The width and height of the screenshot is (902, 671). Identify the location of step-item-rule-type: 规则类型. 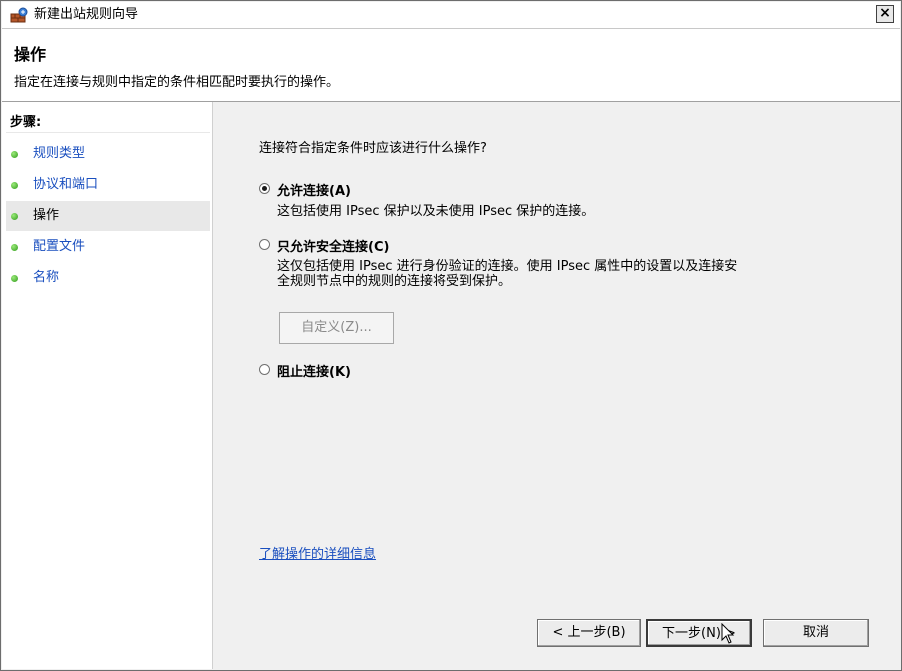
(108, 154).